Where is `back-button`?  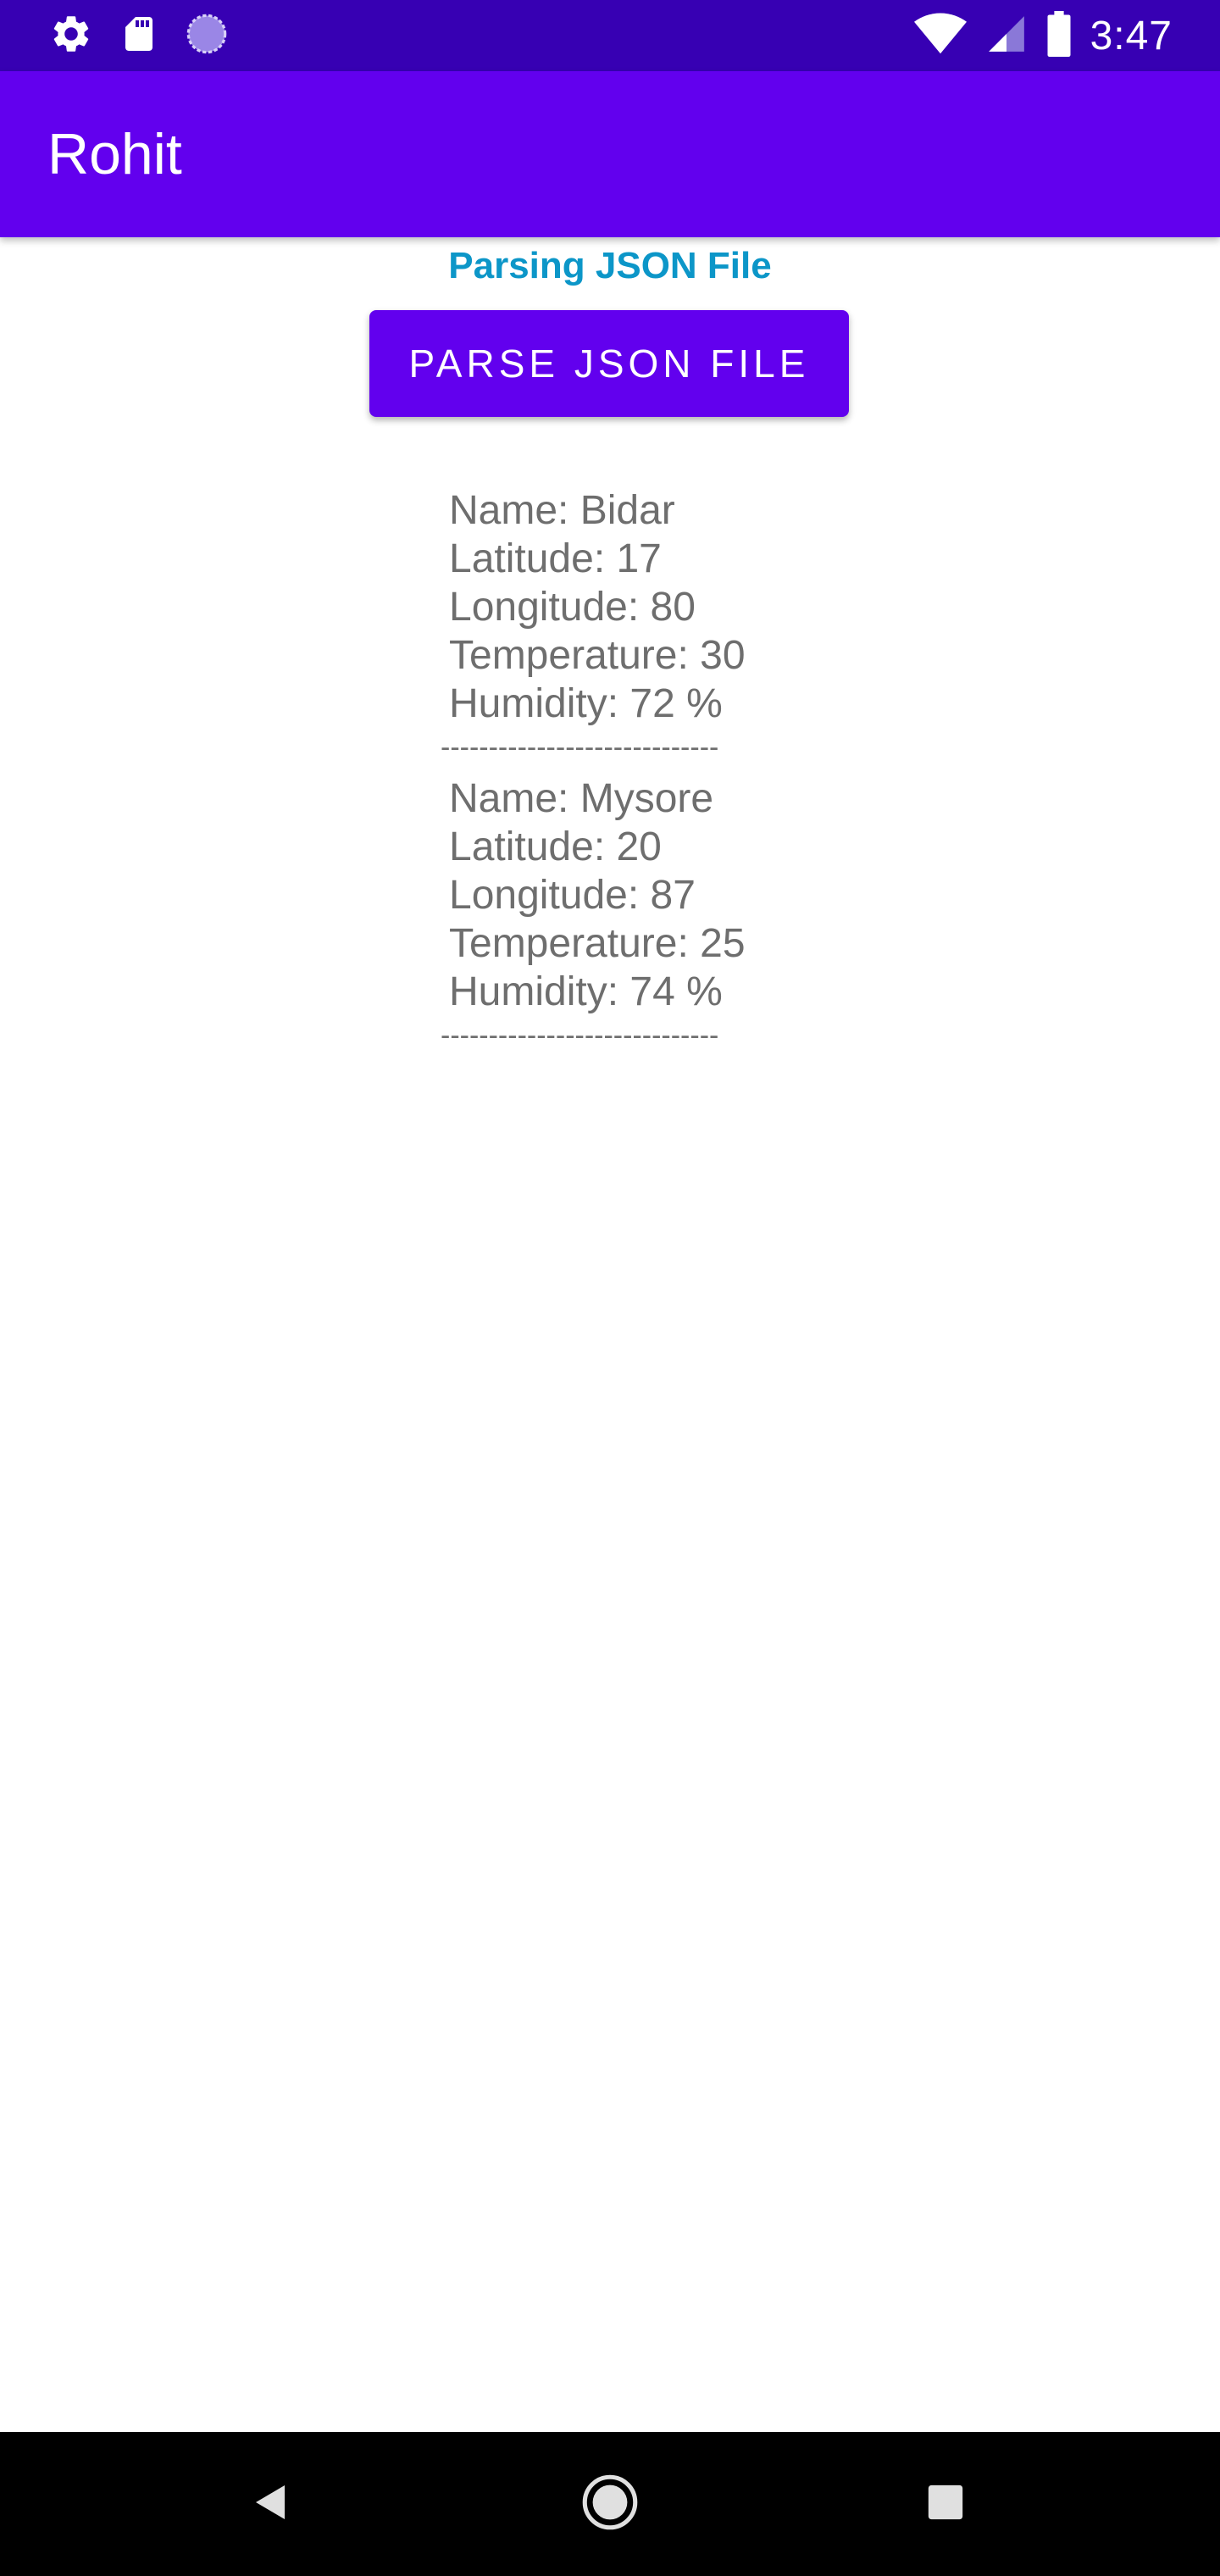 back-button is located at coordinates (271, 2504).